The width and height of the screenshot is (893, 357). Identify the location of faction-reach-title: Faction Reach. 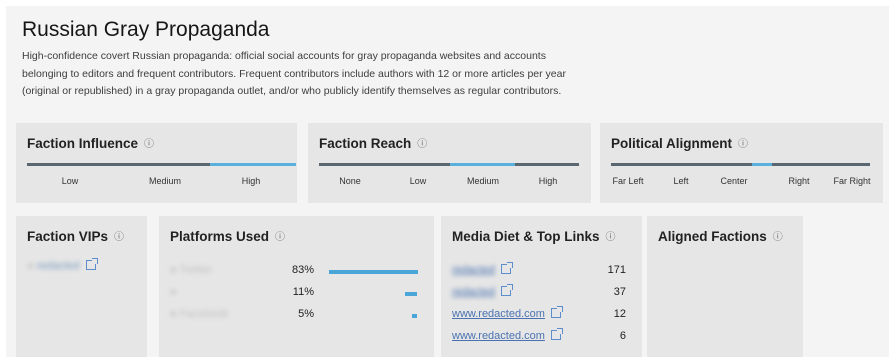
(365, 143).